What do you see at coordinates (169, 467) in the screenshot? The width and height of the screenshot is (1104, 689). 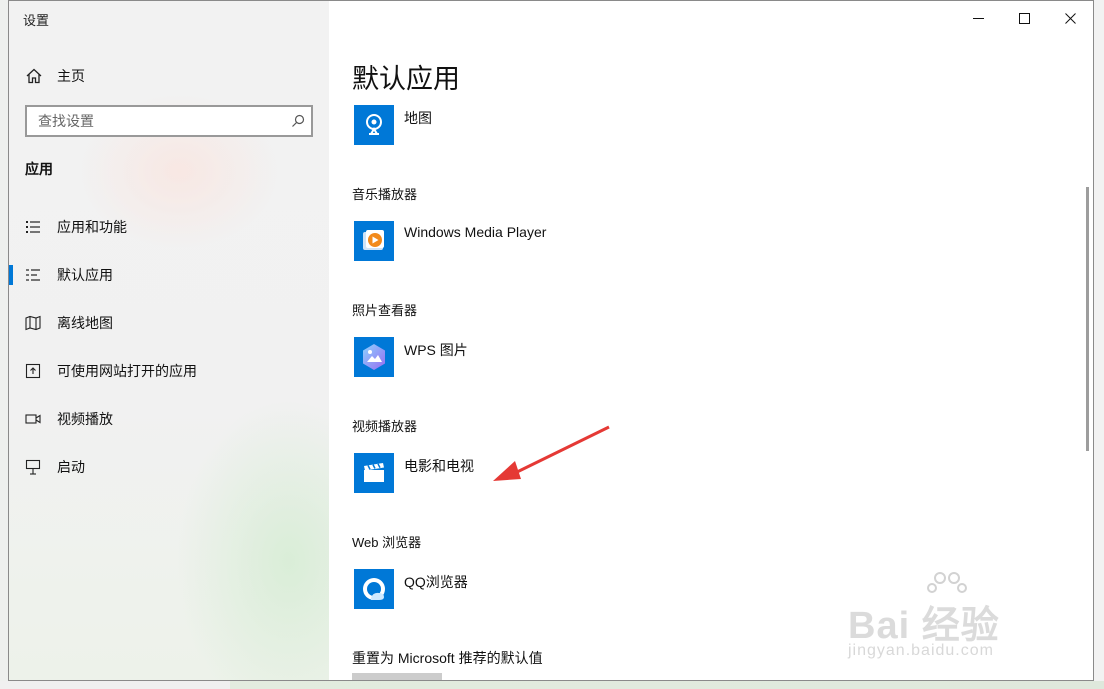 I see `sidebar-item-startup: 启动` at bounding box center [169, 467].